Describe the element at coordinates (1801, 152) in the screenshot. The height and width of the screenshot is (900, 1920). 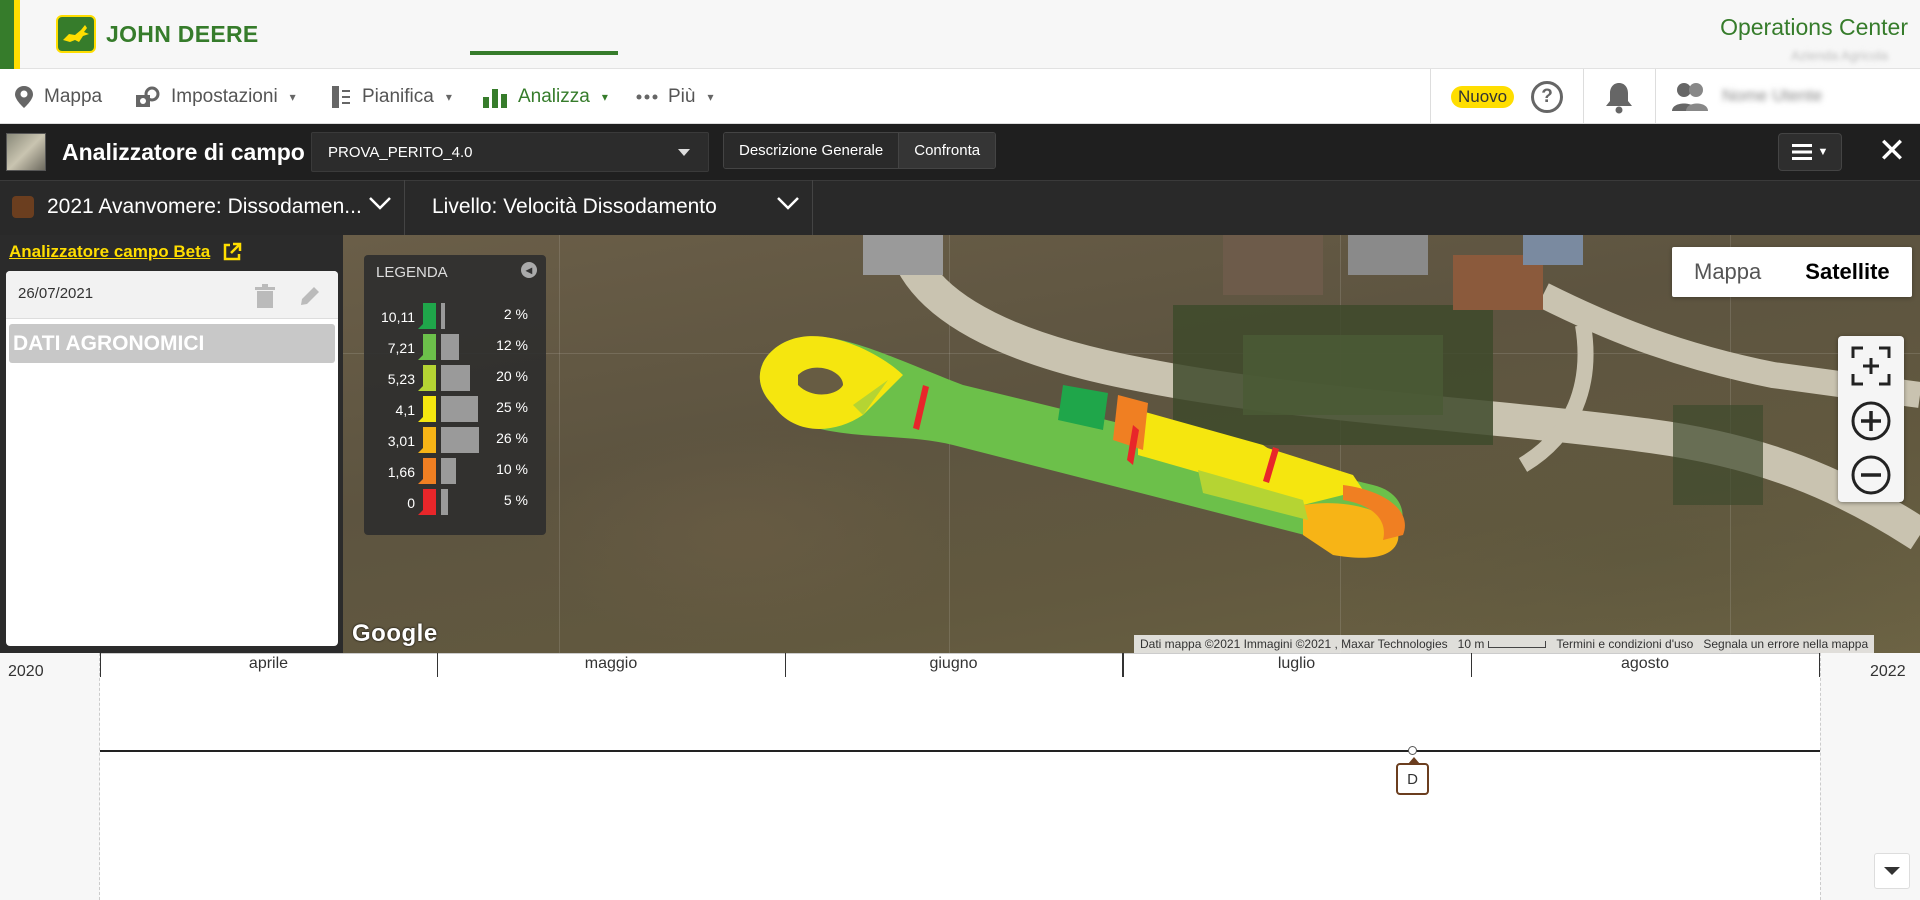
I see `hamburger-icon` at that location.